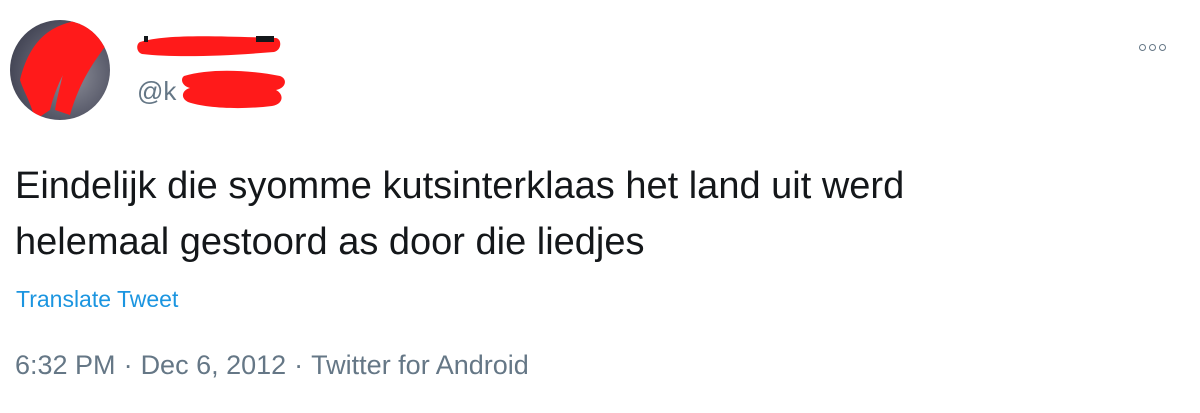 Image resolution: width=1200 pixels, height=413 pixels. What do you see at coordinates (420, 365) in the screenshot?
I see `tweet-source: Twitter for Android` at bounding box center [420, 365].